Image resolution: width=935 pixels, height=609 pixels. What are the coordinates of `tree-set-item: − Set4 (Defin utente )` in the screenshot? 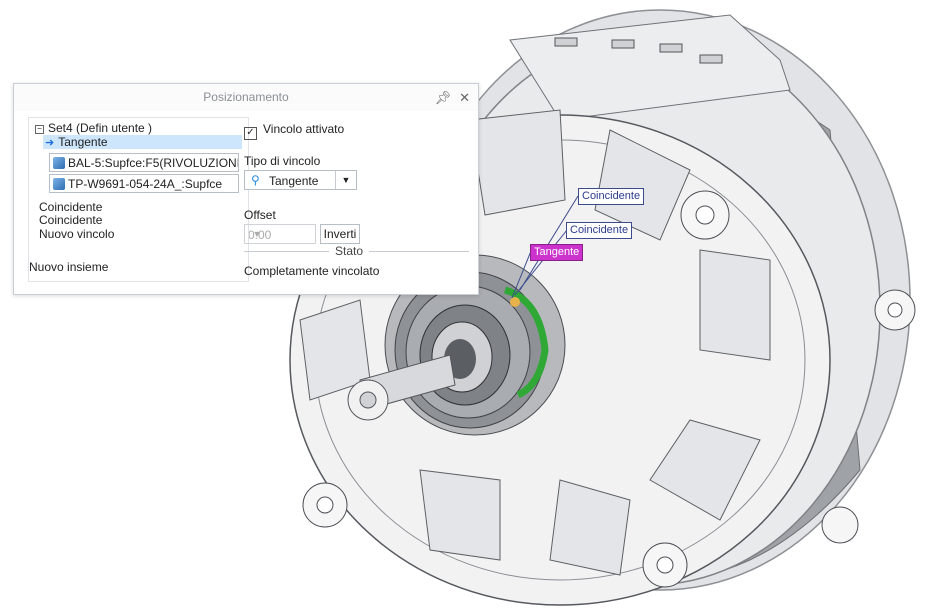 It's located at (93, 128).